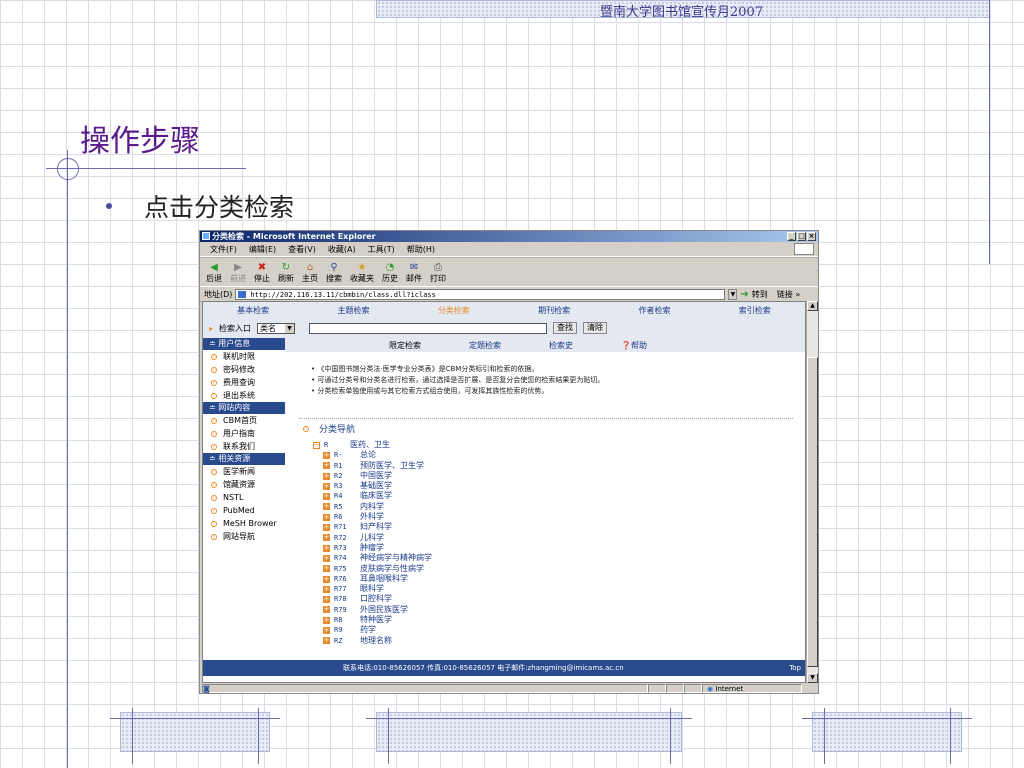 The height and width of the screenshot is (768, 1024). I want to click on stop-button: ✖ 停止, so click(262, 273).